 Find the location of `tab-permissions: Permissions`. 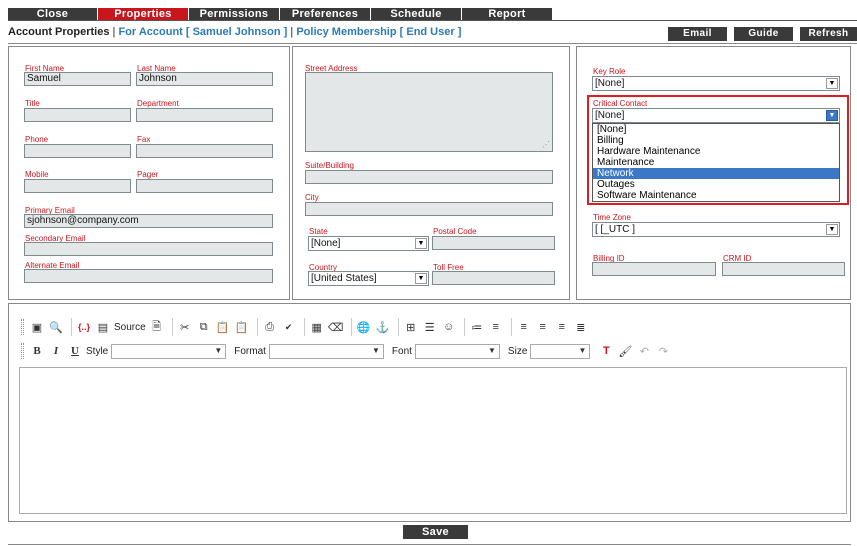

tab-permissions: Permissions is located at coordinates (234, 14).